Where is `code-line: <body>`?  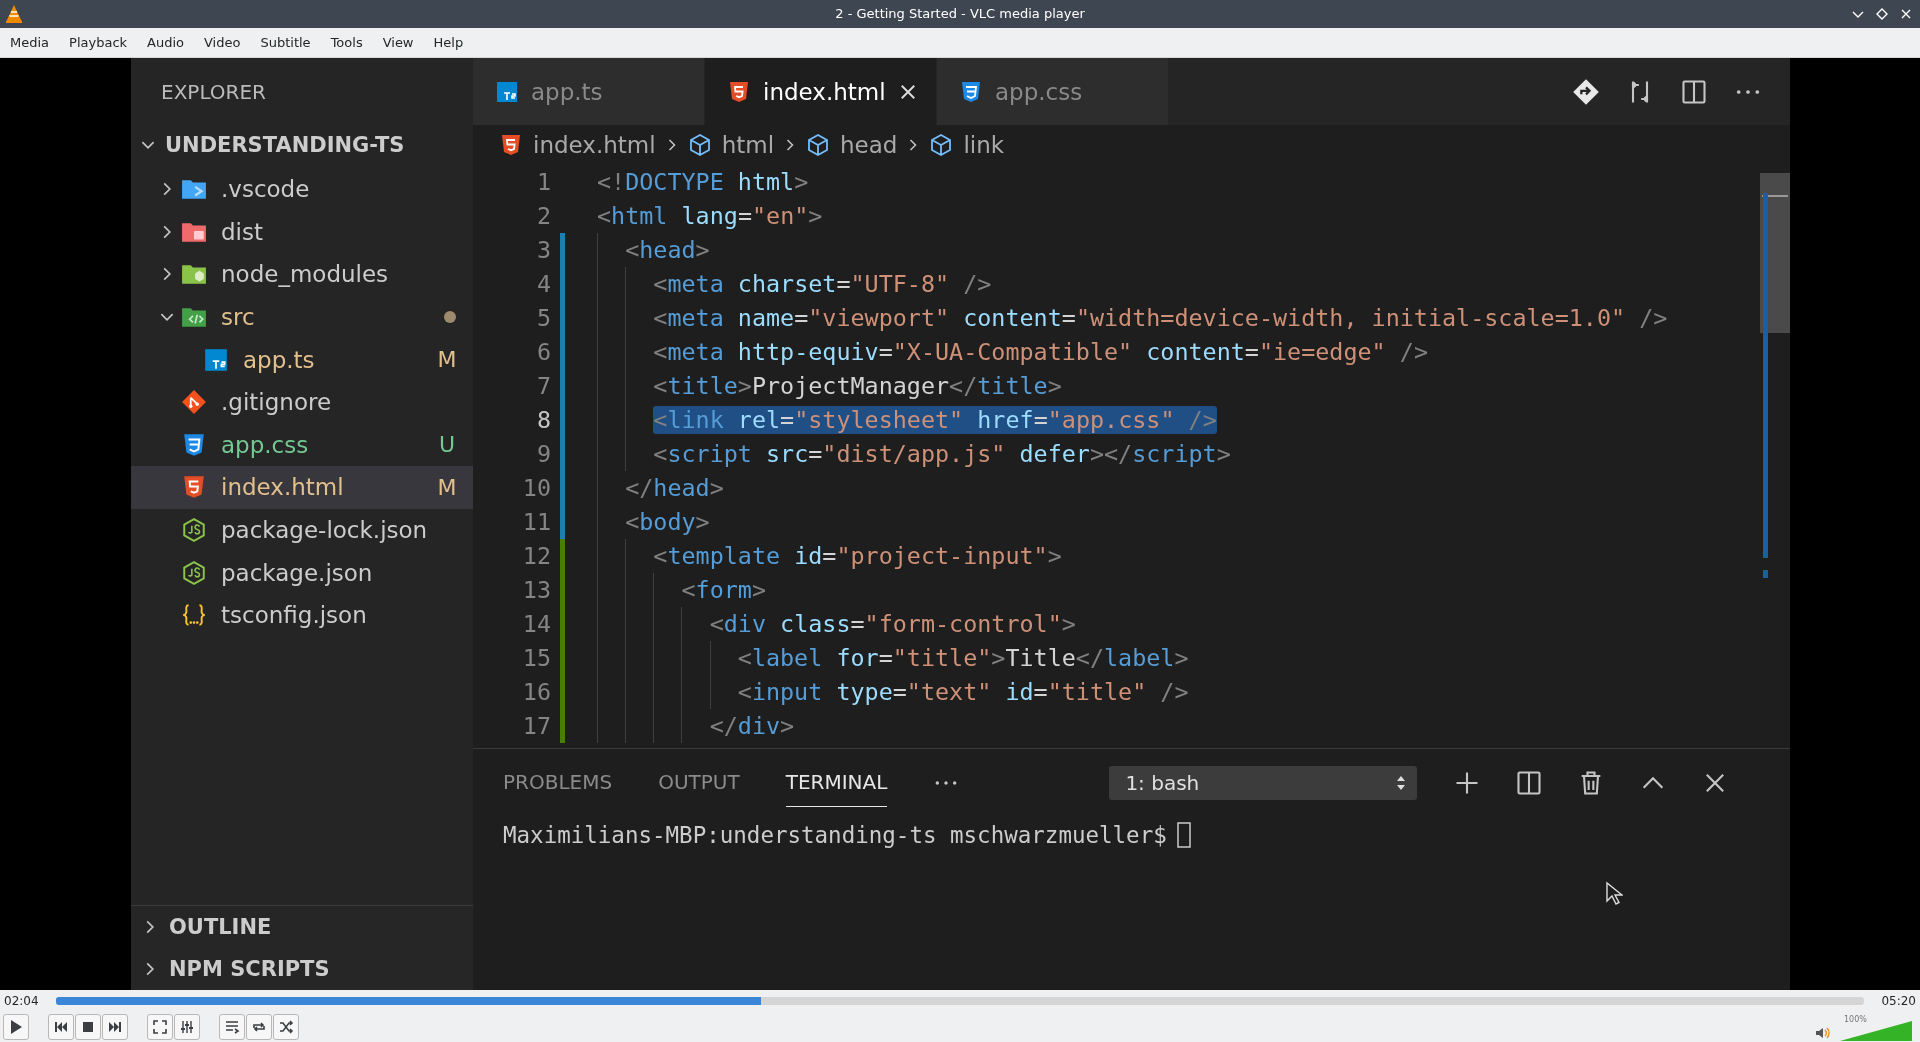 code-line: <body> is located at coordinates (653, 522).